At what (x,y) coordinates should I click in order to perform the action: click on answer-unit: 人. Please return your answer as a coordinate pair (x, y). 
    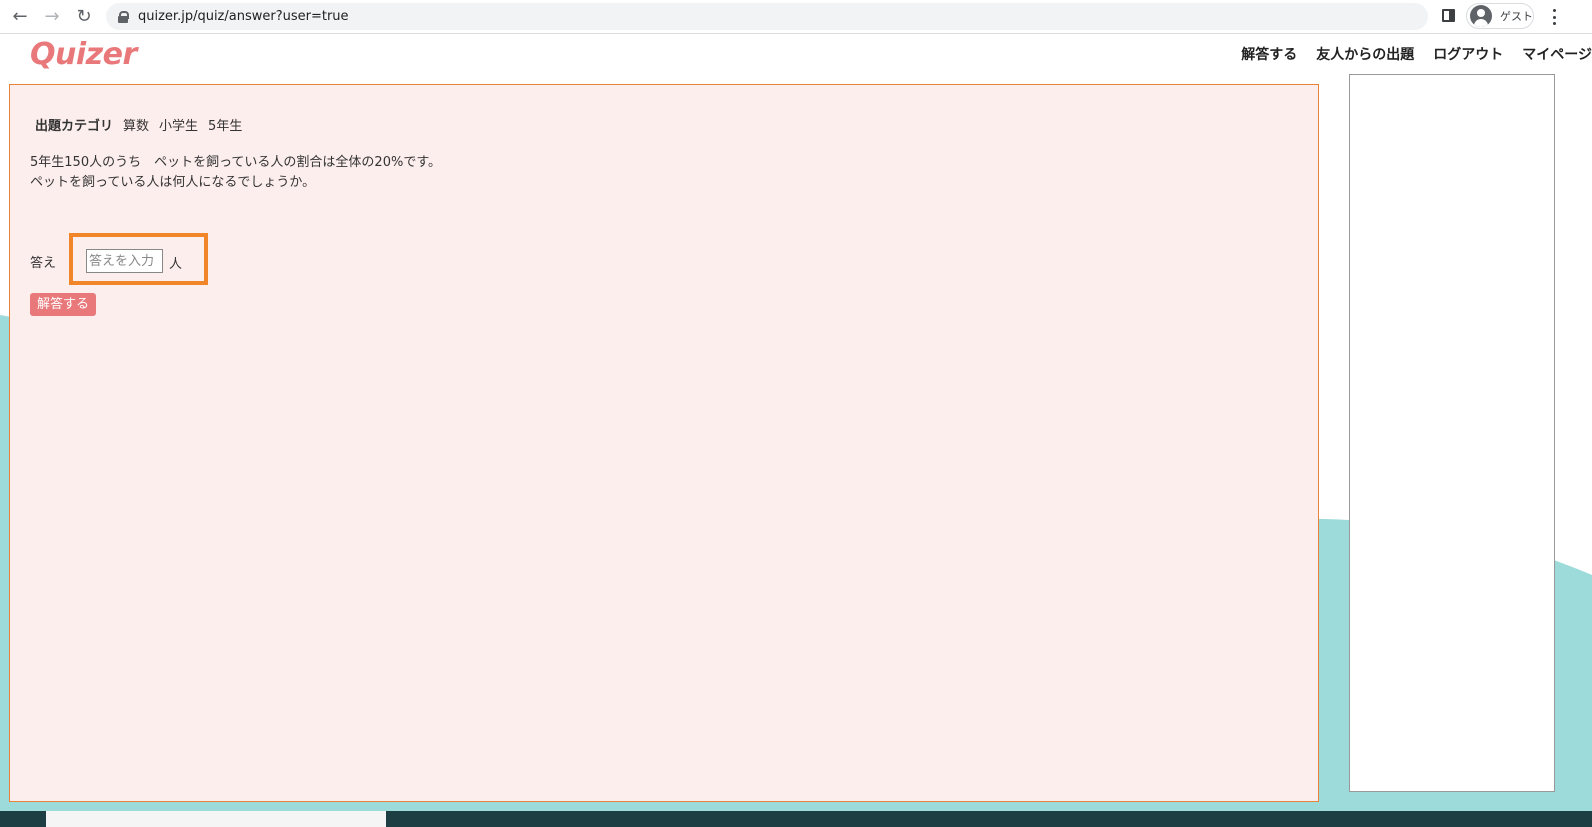
    Looking at the image, I should click on (176, 264).